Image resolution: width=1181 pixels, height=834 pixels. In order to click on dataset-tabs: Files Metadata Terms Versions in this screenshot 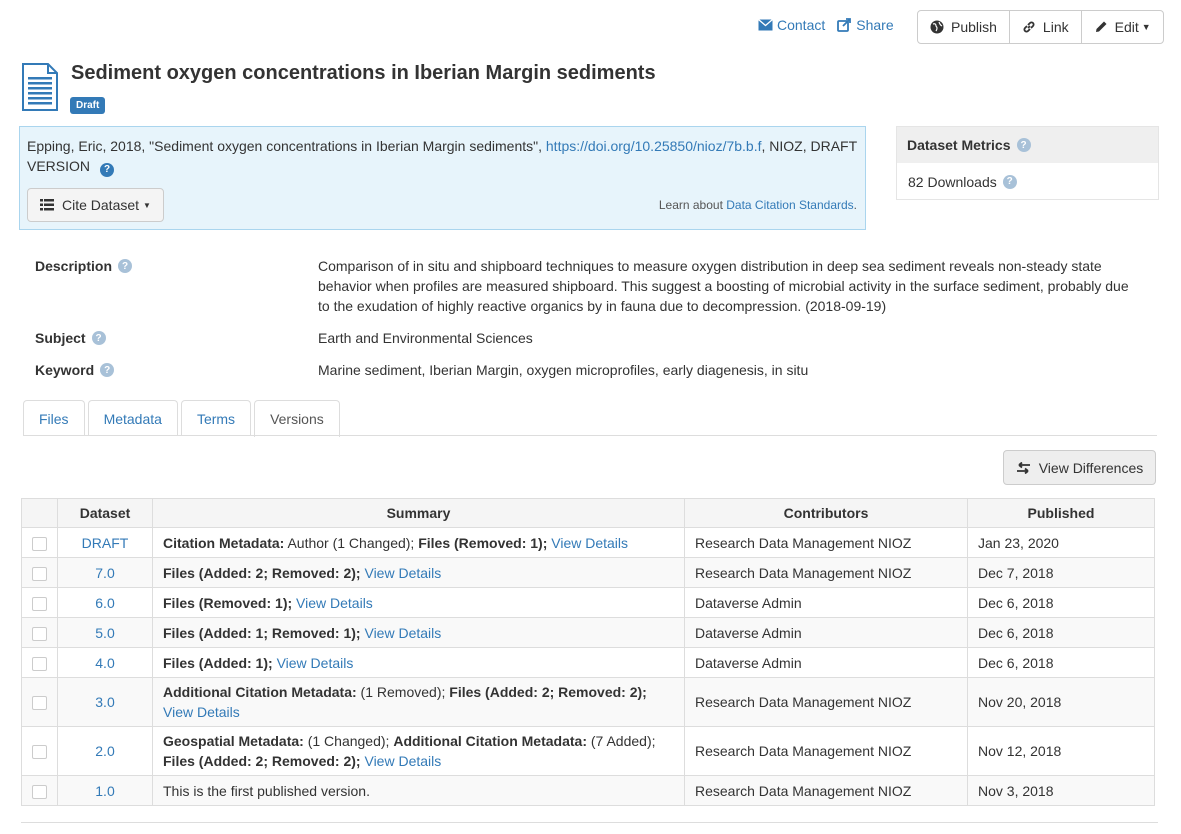, I will do `click(181, 418)`.